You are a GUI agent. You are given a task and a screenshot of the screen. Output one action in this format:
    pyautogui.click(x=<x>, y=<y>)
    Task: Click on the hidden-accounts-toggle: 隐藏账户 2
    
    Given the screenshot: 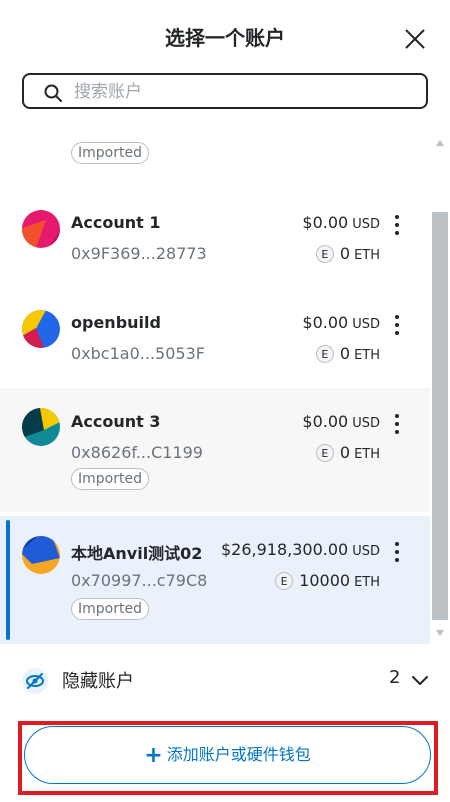 What is the action you would take?
    pyautogui.click(x=225, y=680)
    